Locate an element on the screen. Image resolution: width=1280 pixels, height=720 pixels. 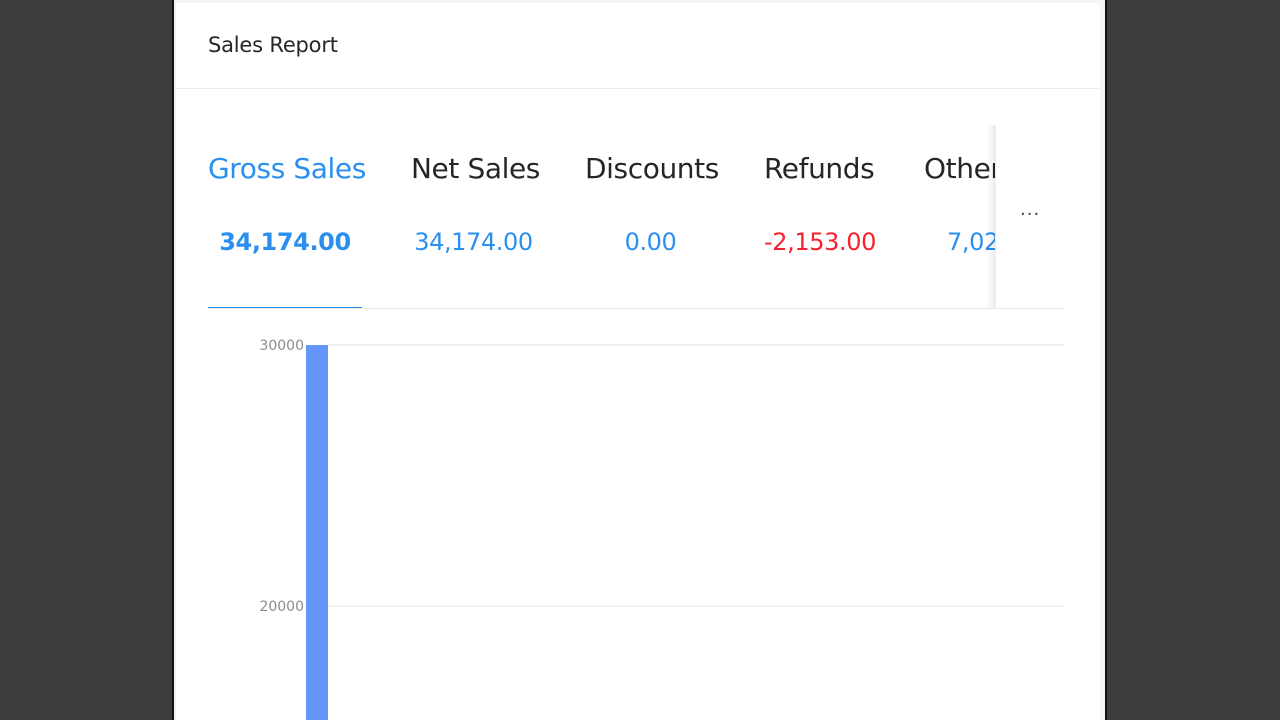
tab-value: -2,153.00 is located at coordinates (820, 242).